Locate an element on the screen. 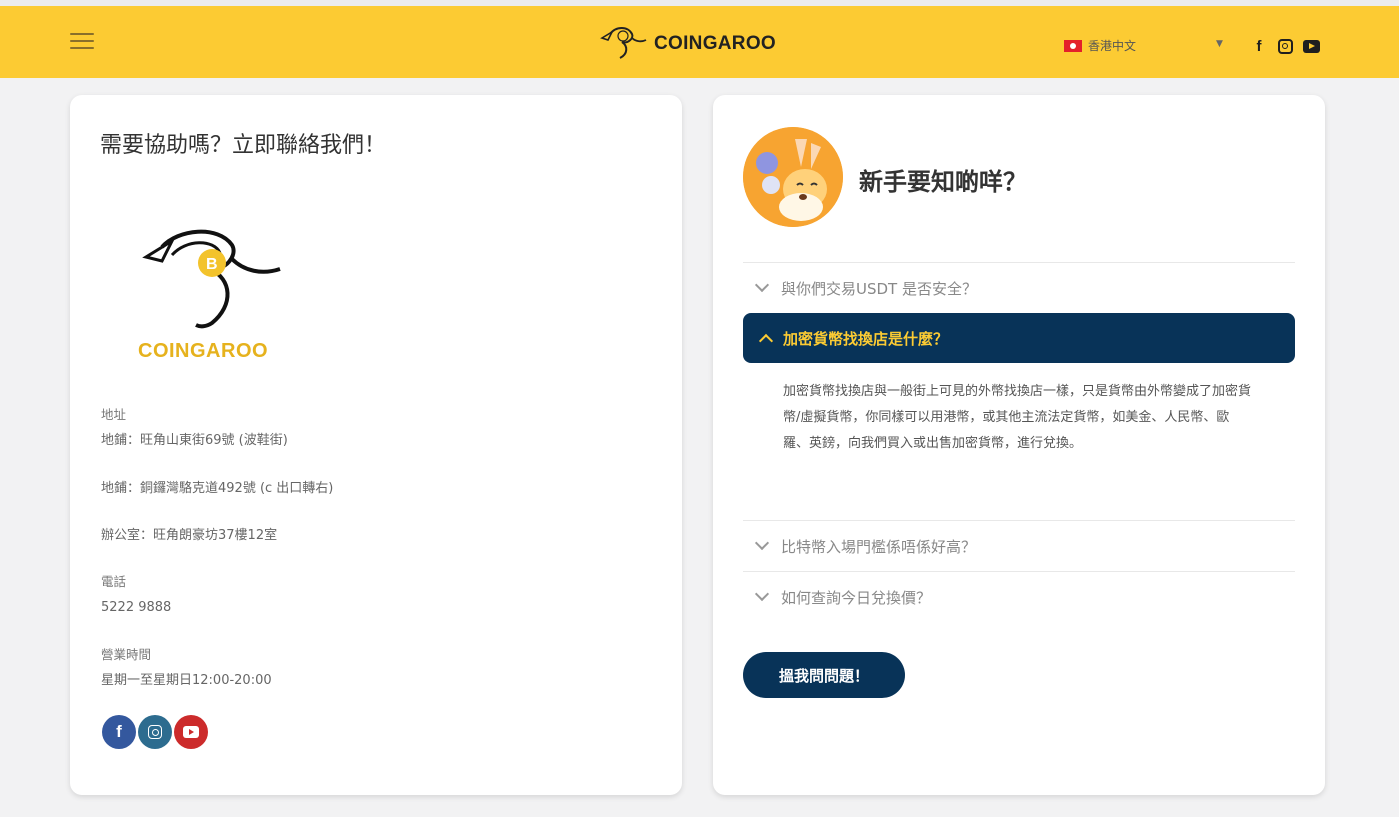  address-line-2: 地鋪：銅鑼灣駱克道492號 (c 出口轉右) is located at coordinates (217, 488).